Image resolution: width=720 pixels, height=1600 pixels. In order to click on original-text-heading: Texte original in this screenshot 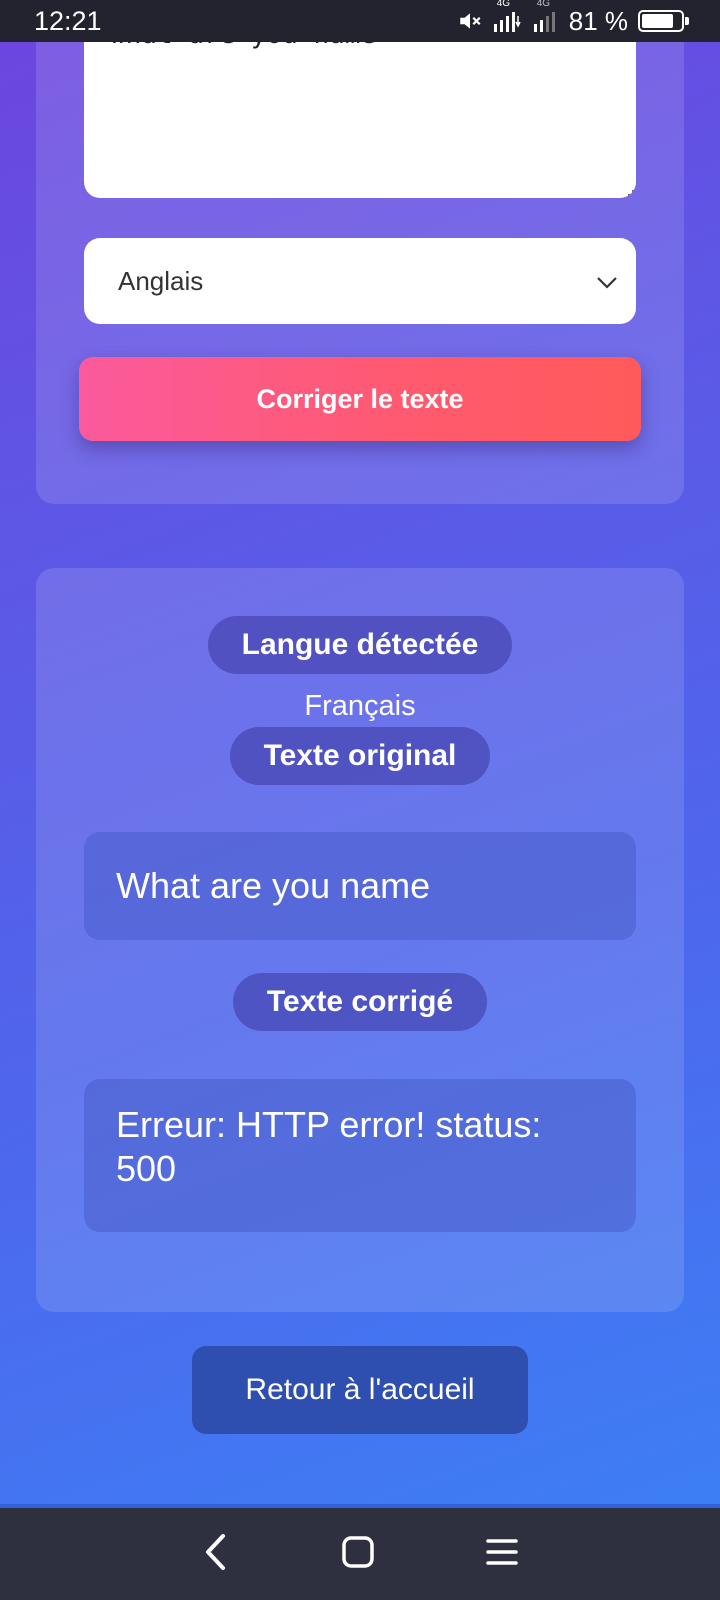, I will do `click(360, 756)`.